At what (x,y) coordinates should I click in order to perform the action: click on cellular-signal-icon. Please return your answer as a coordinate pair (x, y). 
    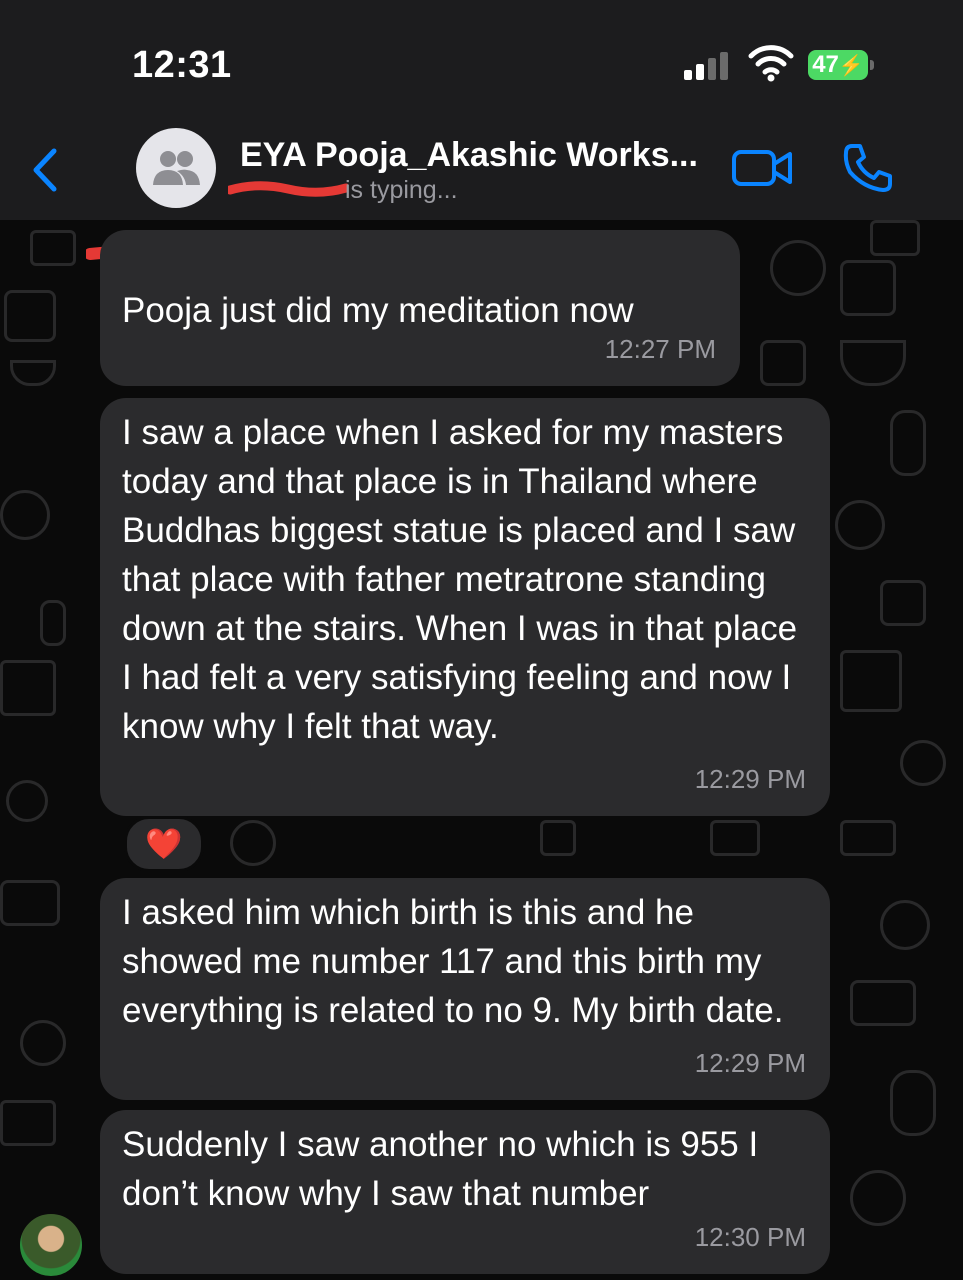
    Looking at the image, I should click on (707, 66).